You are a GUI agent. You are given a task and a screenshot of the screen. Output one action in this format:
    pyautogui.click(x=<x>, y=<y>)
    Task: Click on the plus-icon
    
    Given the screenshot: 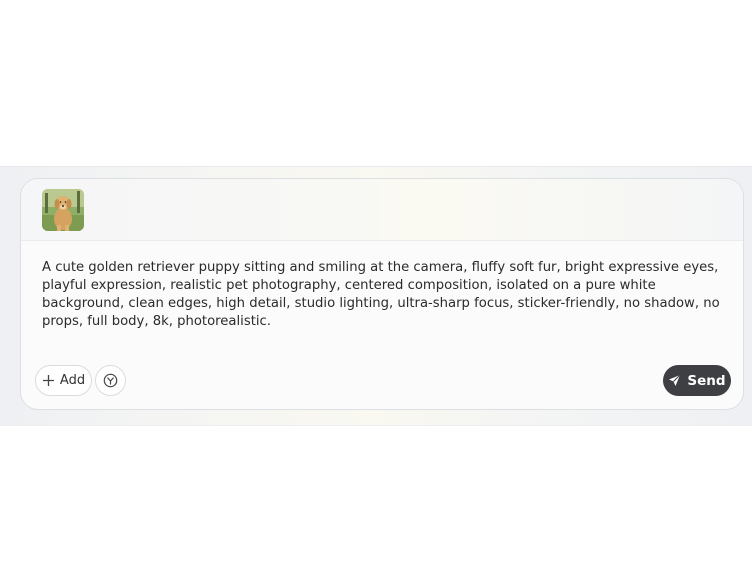 What is the action you would take?
    pyautogui.click(x=48, y=380)
    